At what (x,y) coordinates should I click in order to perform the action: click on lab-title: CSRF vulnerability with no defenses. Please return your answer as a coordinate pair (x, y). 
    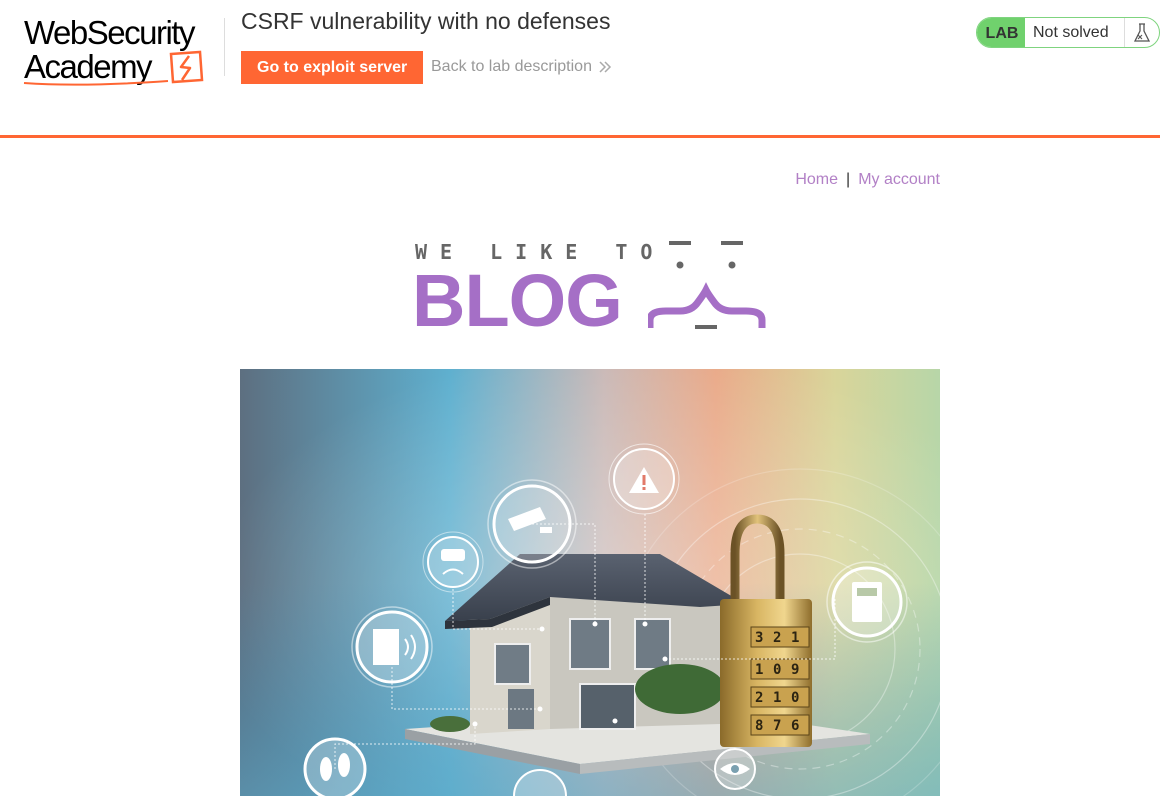
    Looking at the image, I should click on (426, 21).